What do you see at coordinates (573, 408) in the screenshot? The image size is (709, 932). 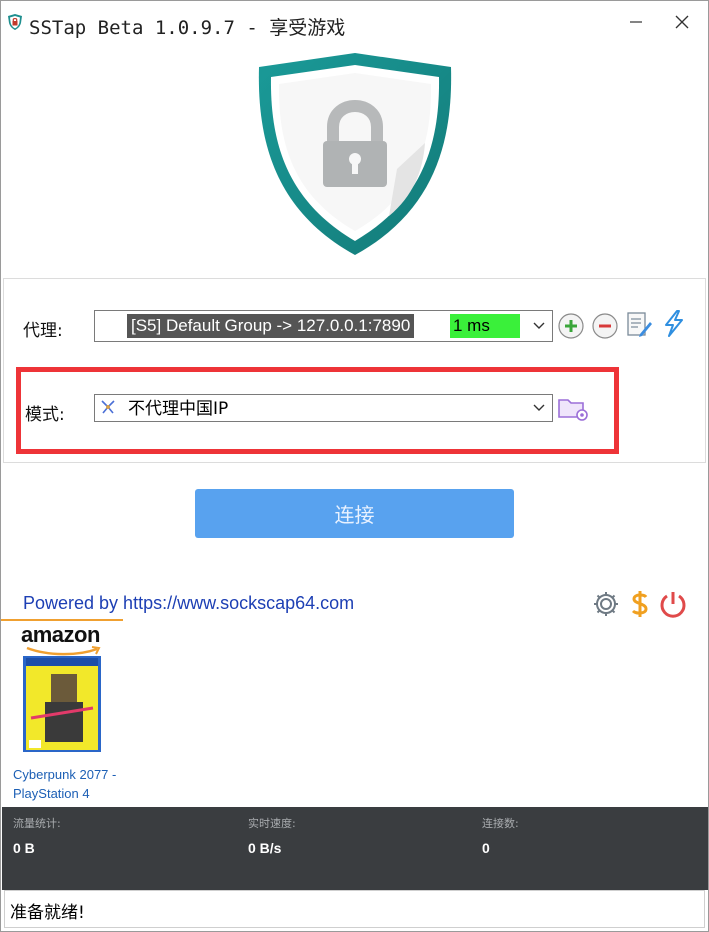 I see `rules-folder-icon` at bounding box center [573, 408].